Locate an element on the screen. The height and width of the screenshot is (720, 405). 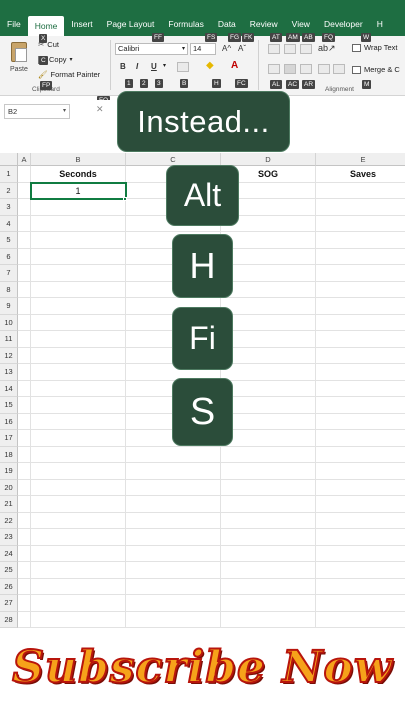
wrap-text-button: Wrap Text is located at coordinates (375, 47).